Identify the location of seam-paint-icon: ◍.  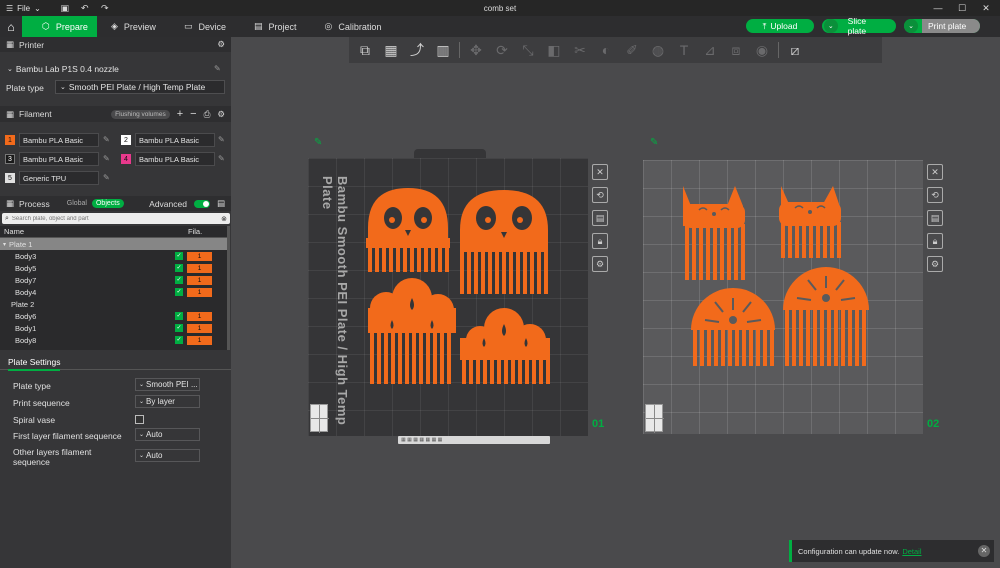
(658, 50).